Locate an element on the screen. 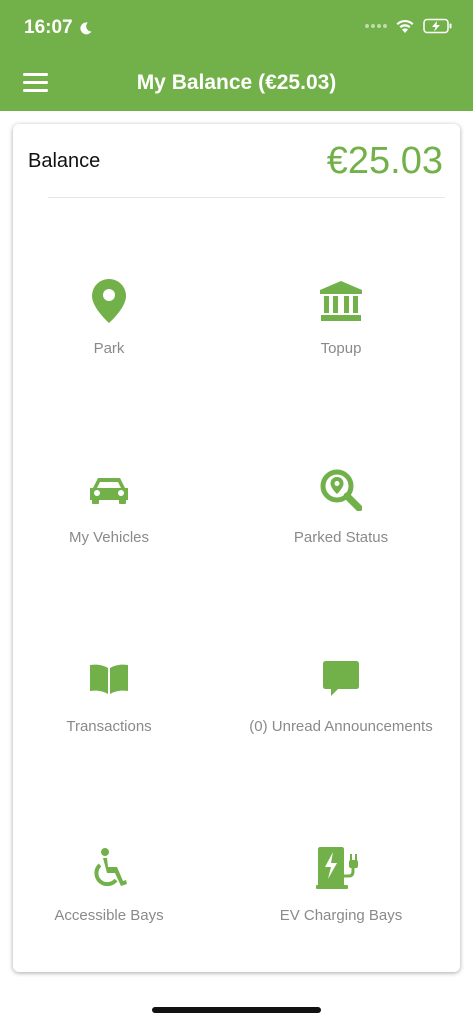  home-indicator is located at coordinates (236, 1010).